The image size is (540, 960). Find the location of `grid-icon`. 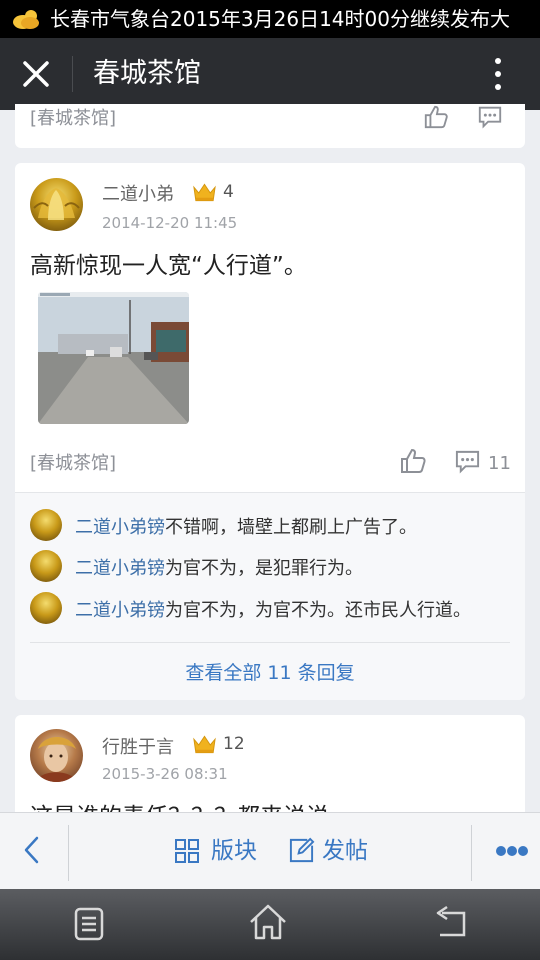

grid-icon is located at coordinates (187, 851).